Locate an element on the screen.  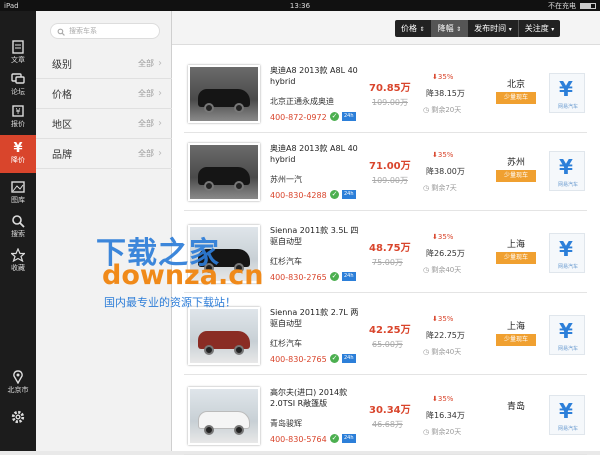
discount-price: 70.85万 is located at coordinates (390, 88).